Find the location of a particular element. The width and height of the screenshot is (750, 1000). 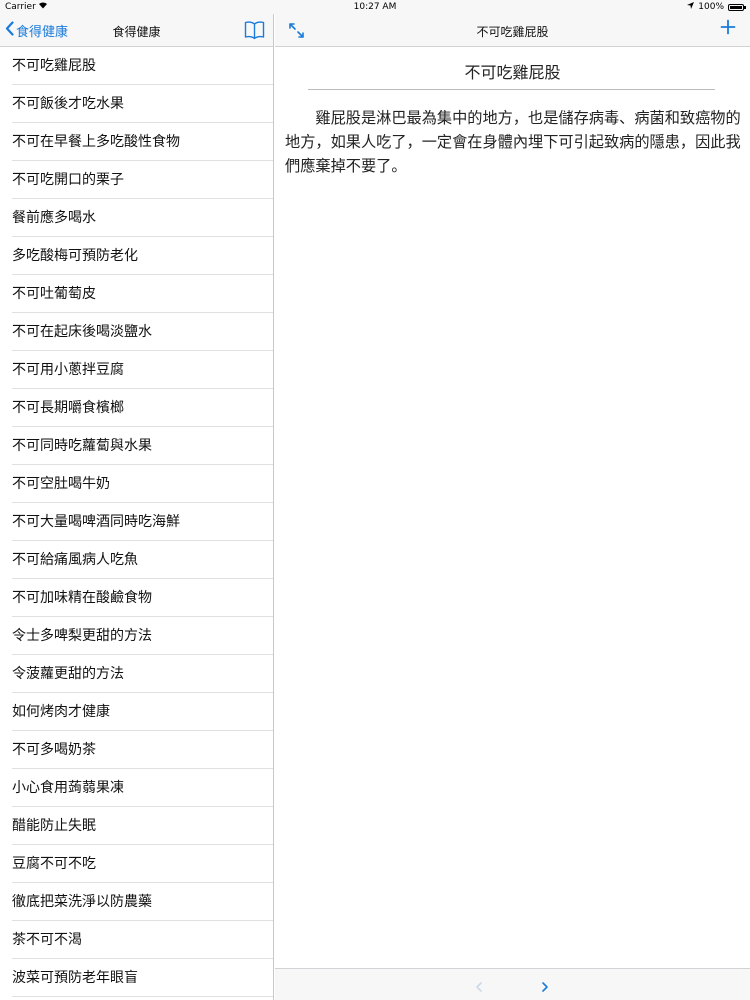

list-item: 不可多喝奶茶 is located at coordinates (136, 750).